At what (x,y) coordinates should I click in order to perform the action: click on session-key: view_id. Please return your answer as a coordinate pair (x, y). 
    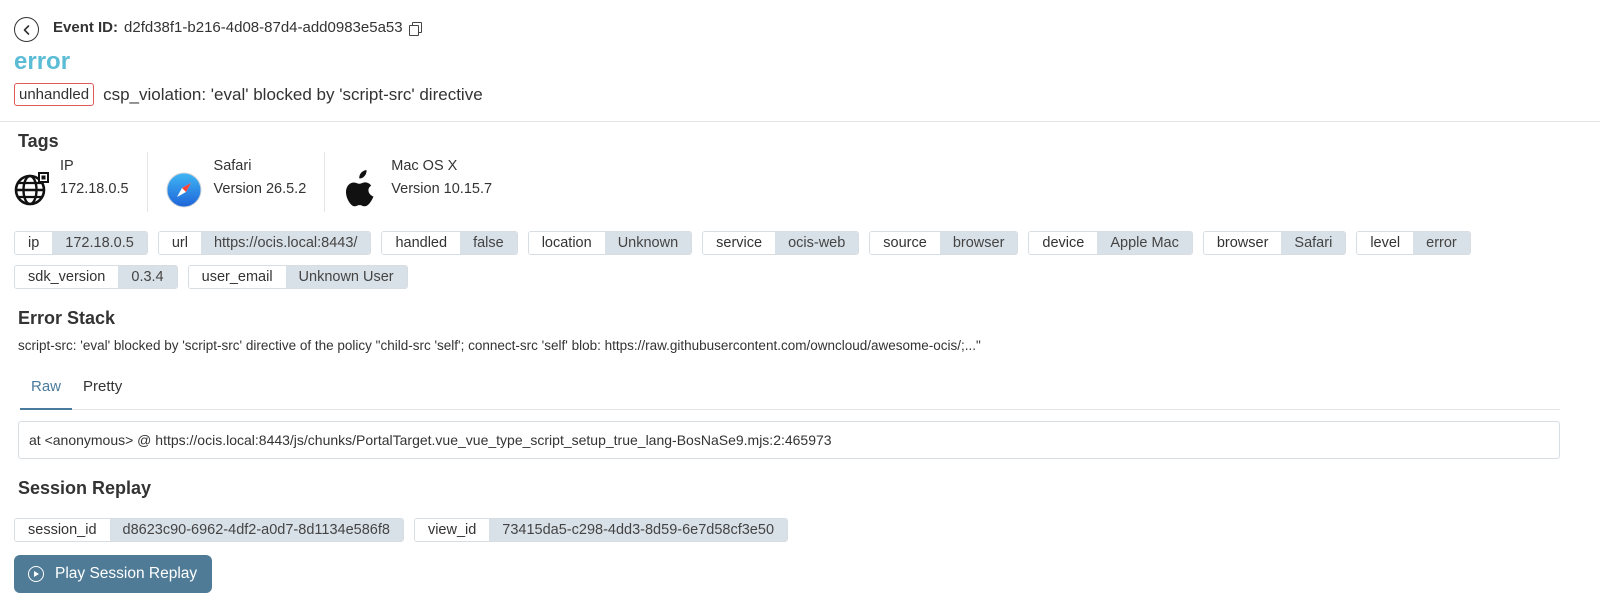
    Looking at the image, I should click on (452, 530).